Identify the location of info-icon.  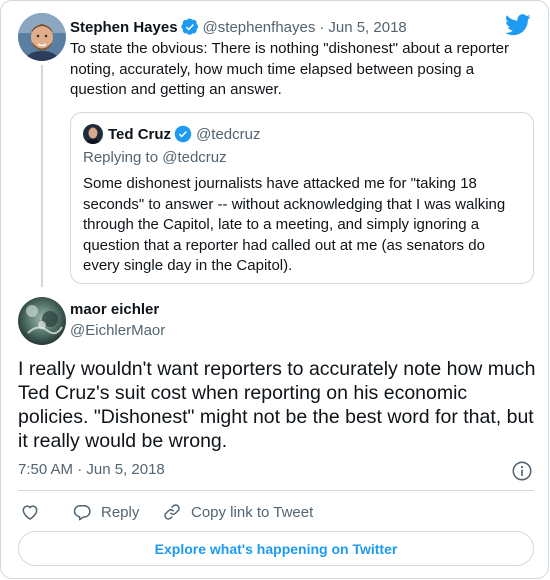
(522, 471).